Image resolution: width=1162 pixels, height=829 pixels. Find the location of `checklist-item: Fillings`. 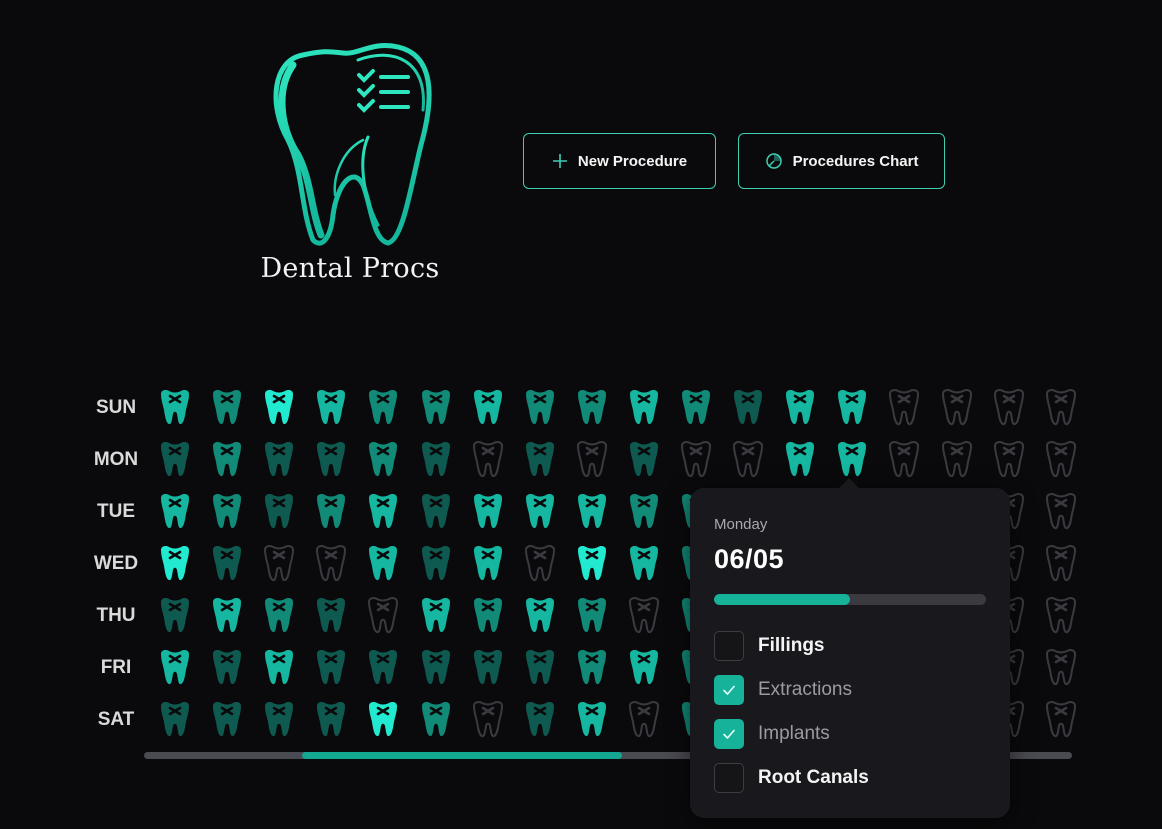

checklist-item: Fillings is located at coordinates (769, 646).